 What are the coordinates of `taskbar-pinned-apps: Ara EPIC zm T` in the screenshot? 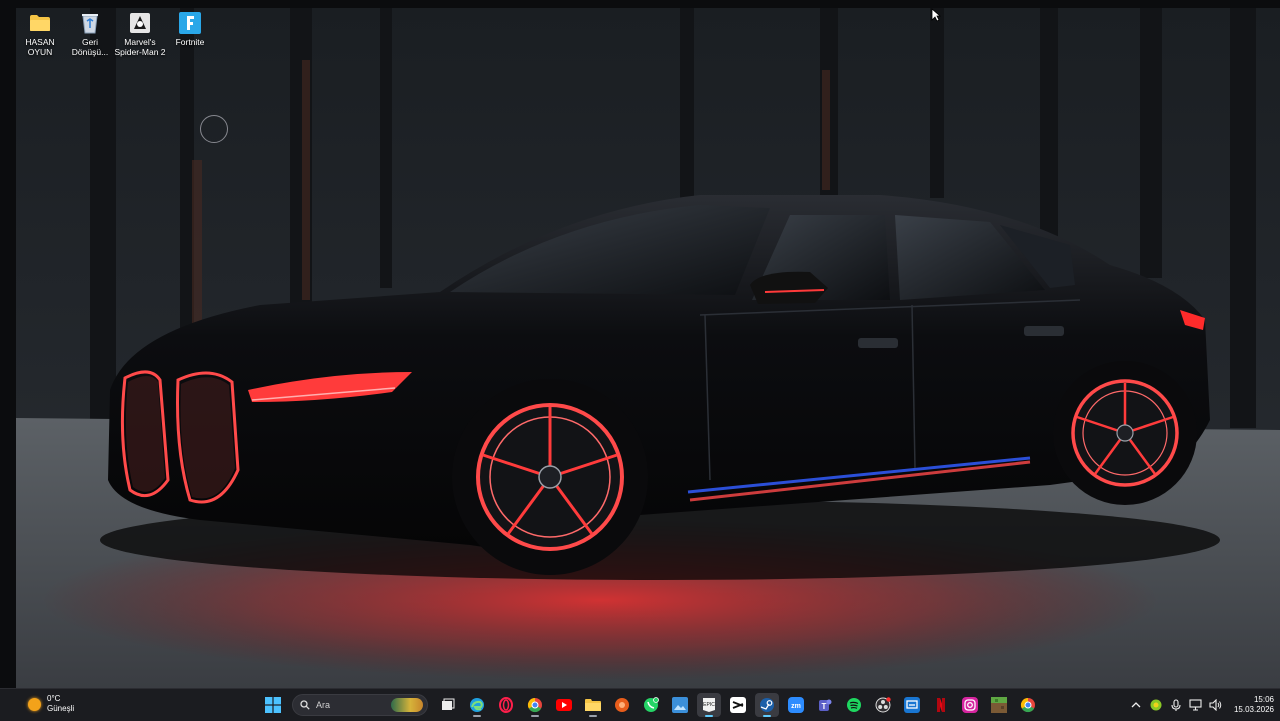 It's located at (650, 705).